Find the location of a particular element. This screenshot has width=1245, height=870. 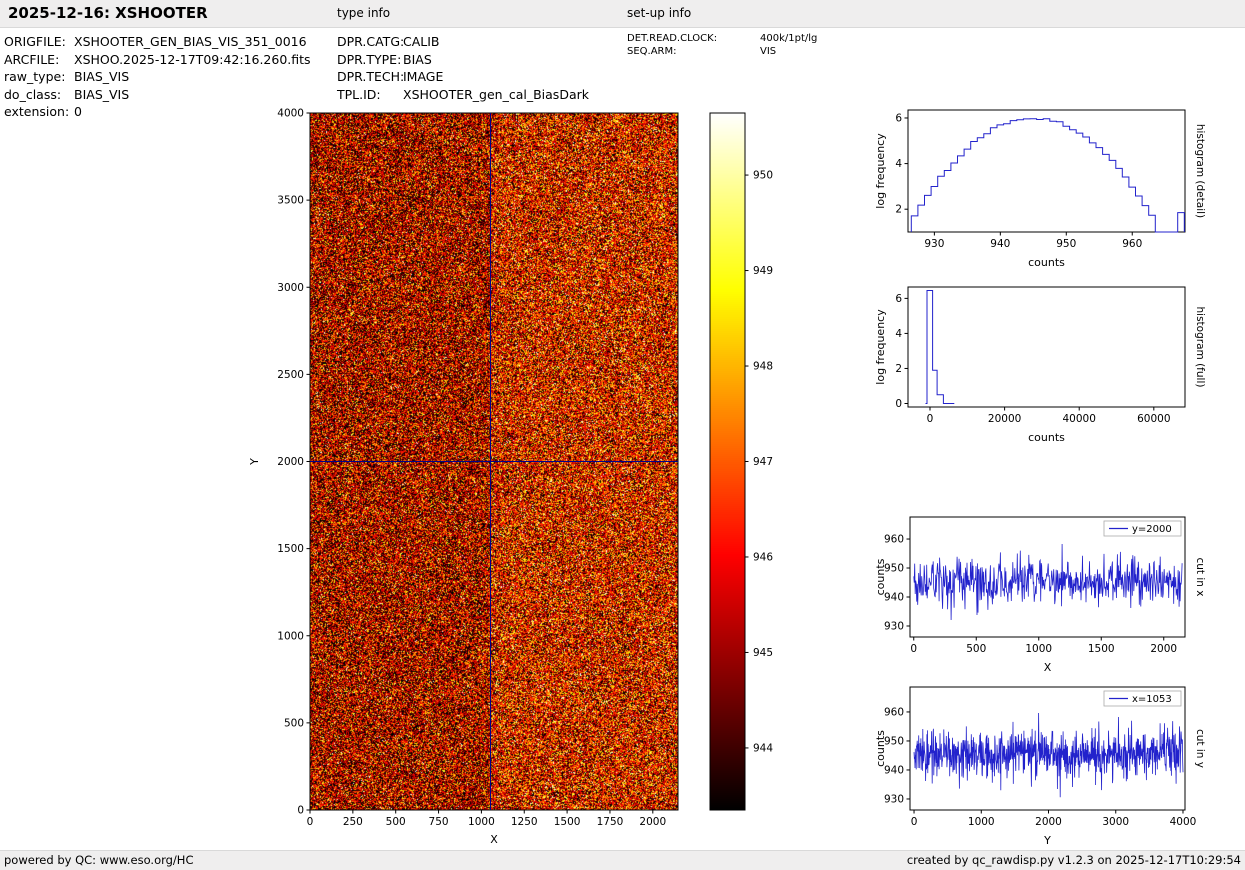

field-value-tpl-id: XSHOOTER_gen_cal_BiasDark is located at coordinates (496, 94).